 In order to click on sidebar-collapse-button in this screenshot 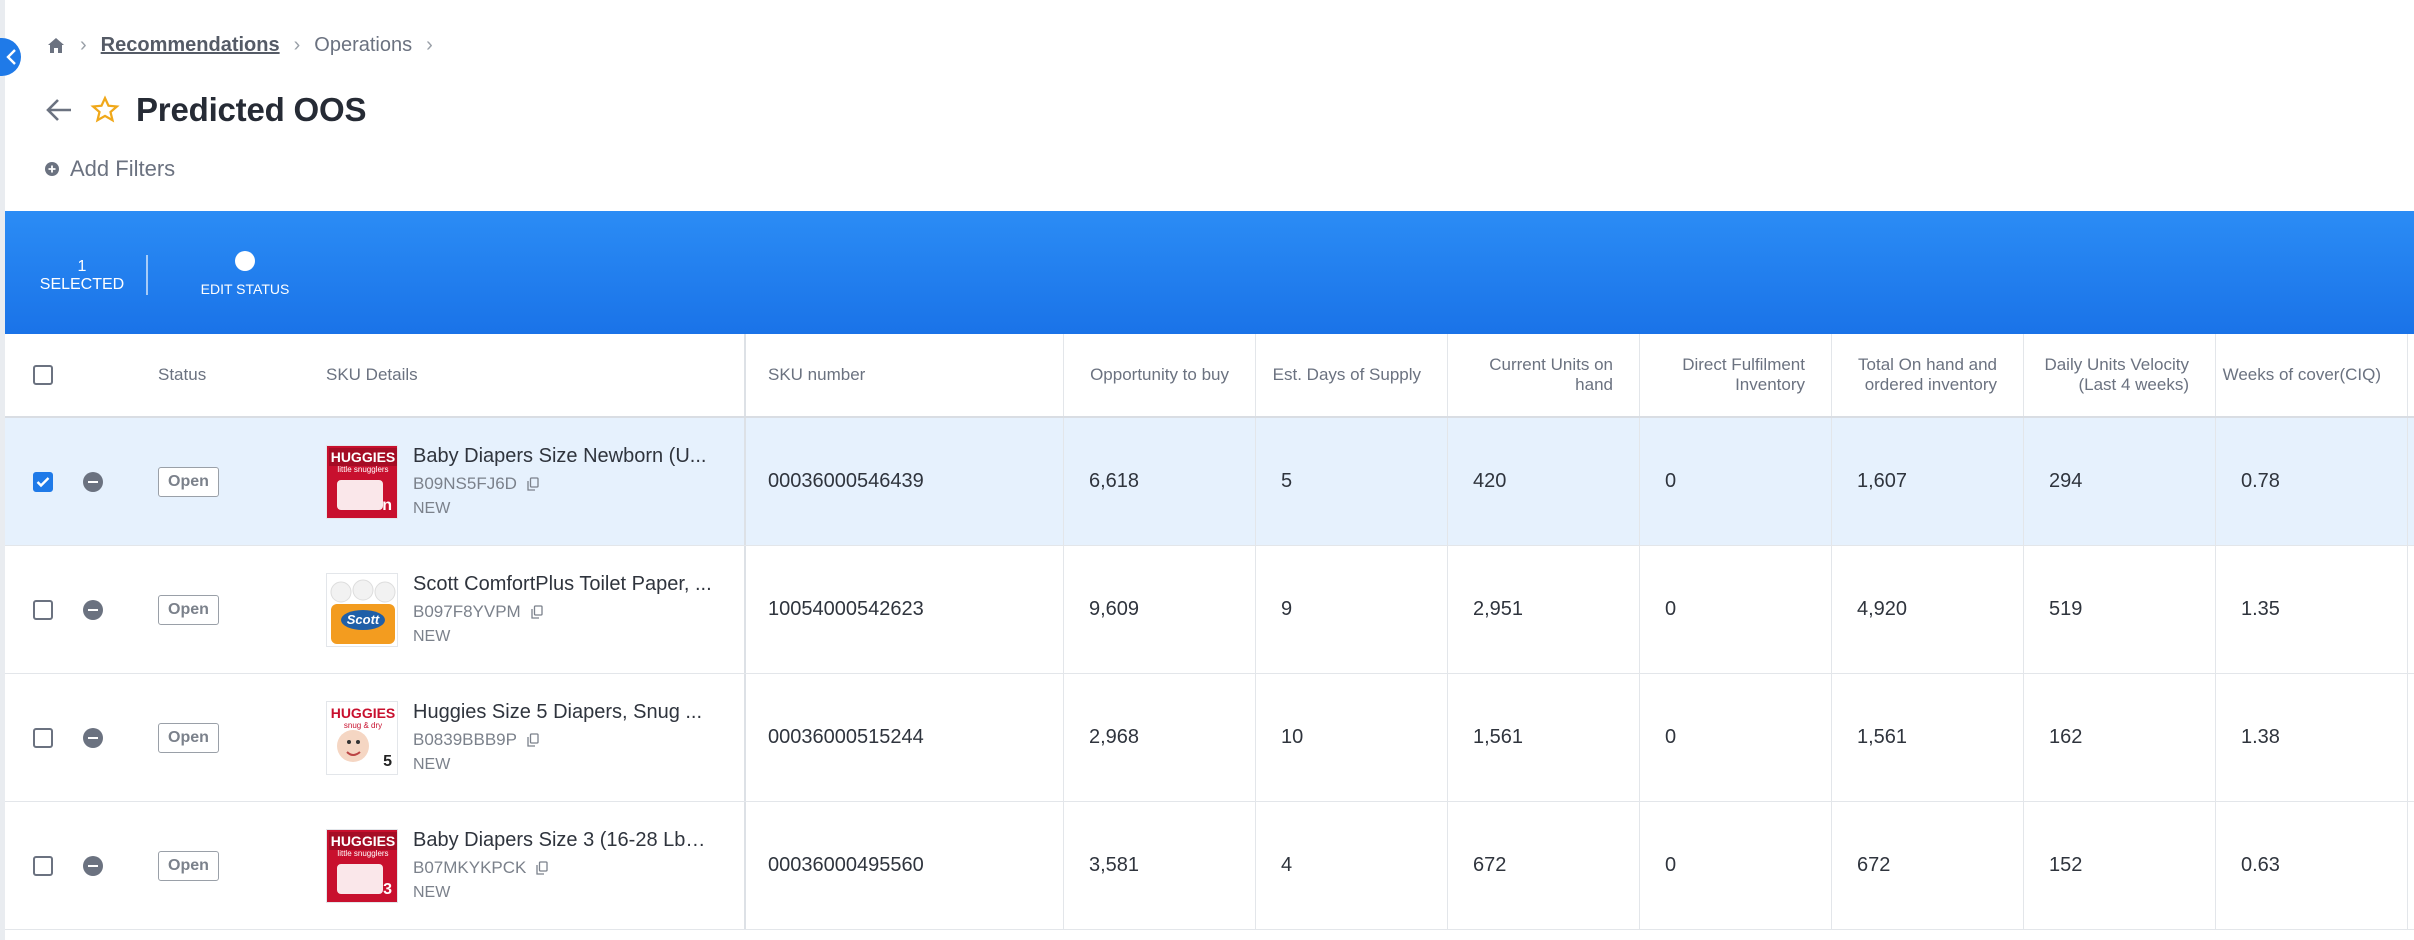, I will do `click(10, 57)`.